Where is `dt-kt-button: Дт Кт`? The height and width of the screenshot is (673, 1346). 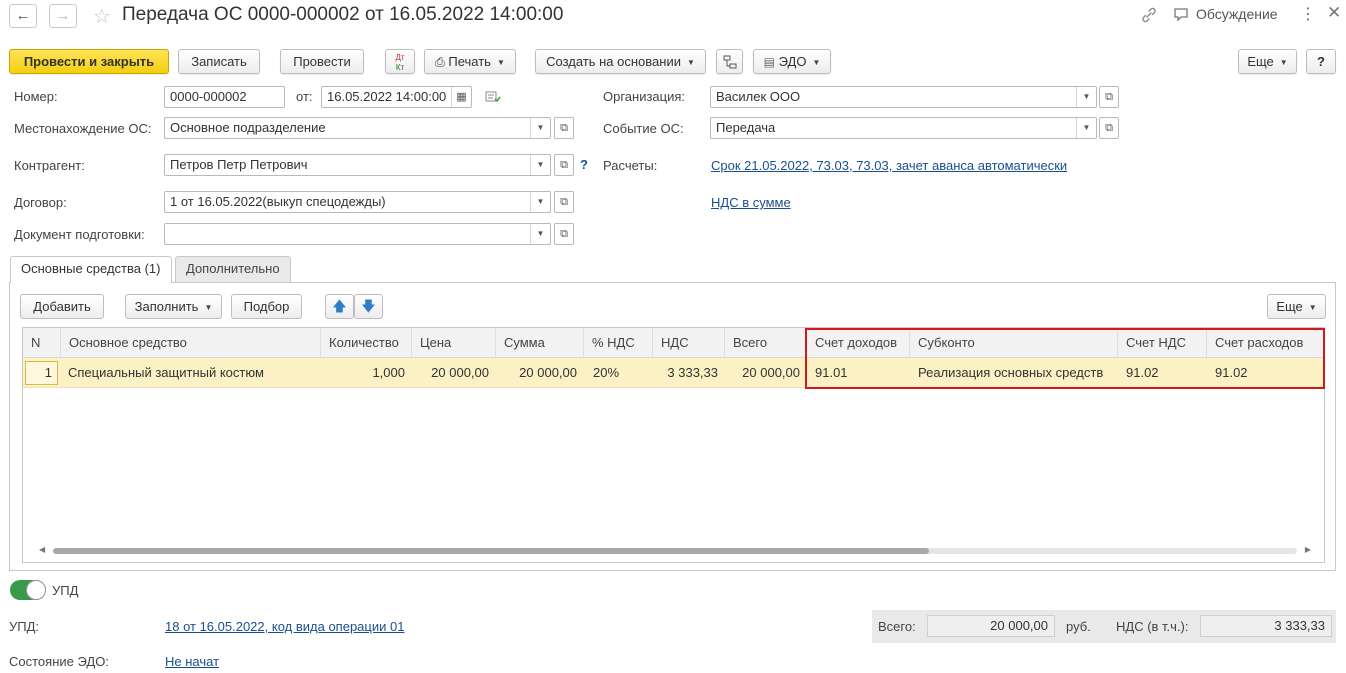
dt-kt-button: Дт Кт is located at coordinates (400, 61).